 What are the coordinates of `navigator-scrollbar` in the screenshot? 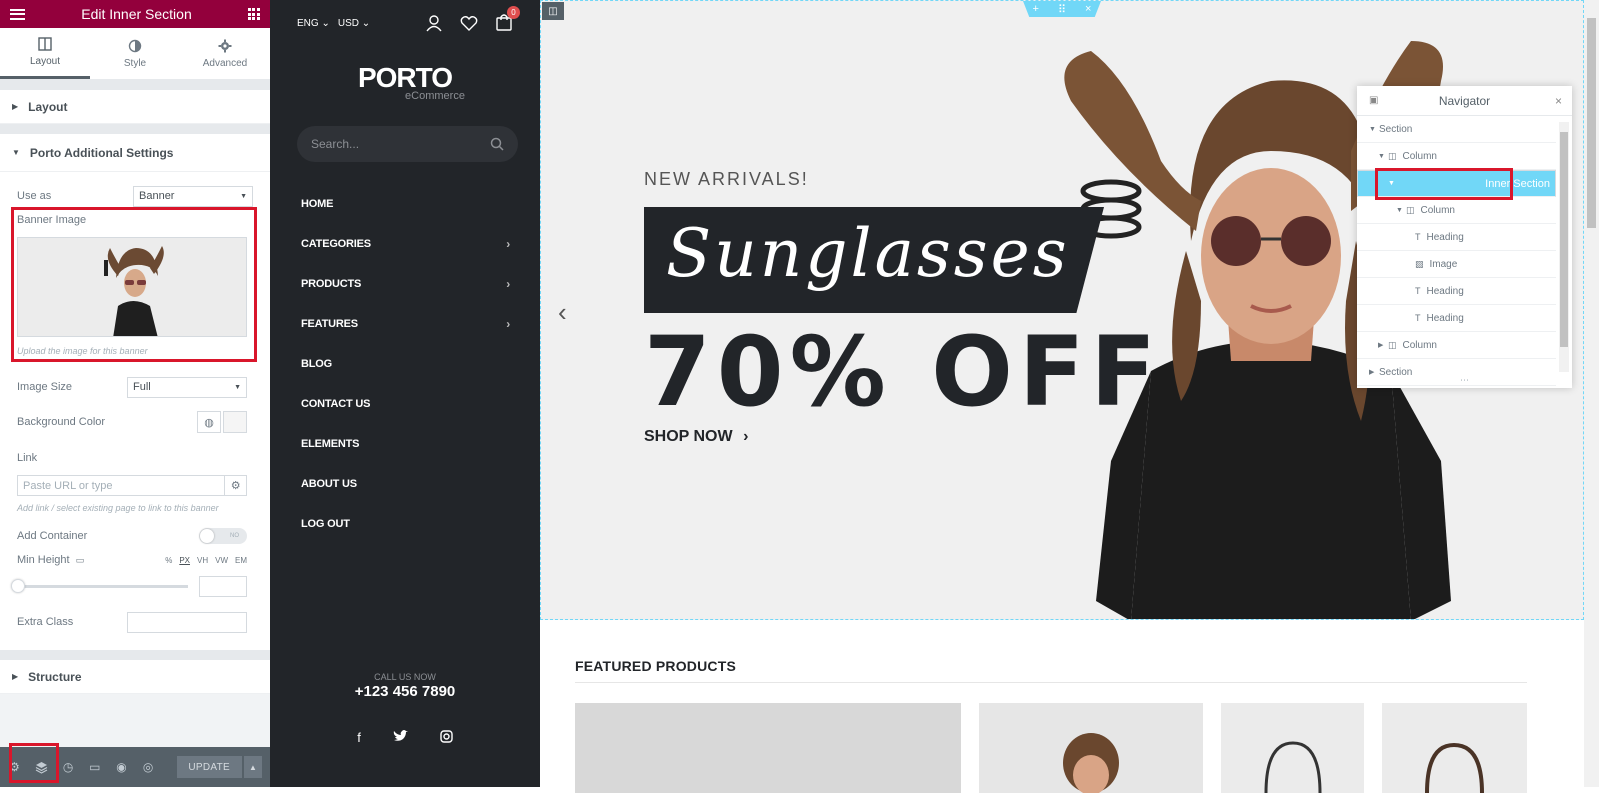 It's located at (1564, 247).